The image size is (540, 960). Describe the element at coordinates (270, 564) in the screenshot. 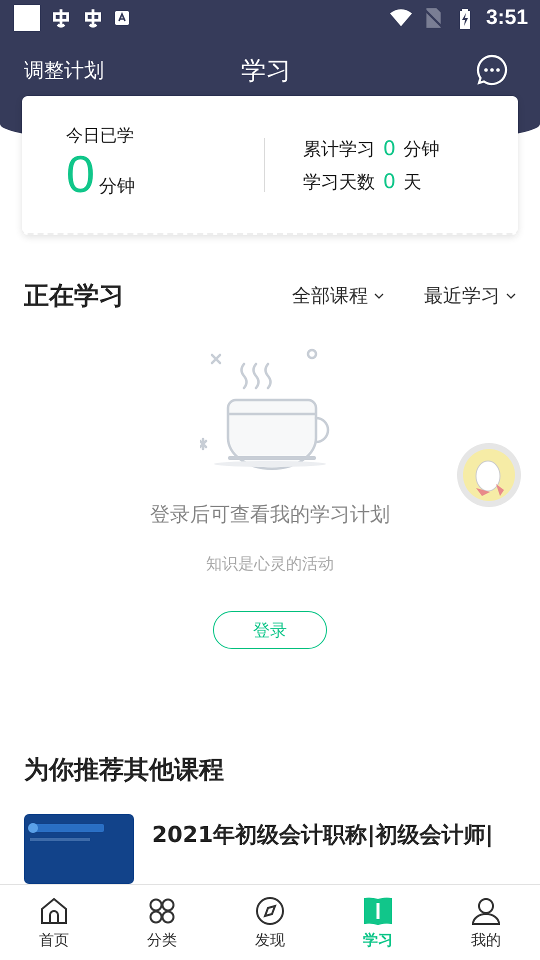

I see `empty-hint: 知识是心灵的活动` at that location.